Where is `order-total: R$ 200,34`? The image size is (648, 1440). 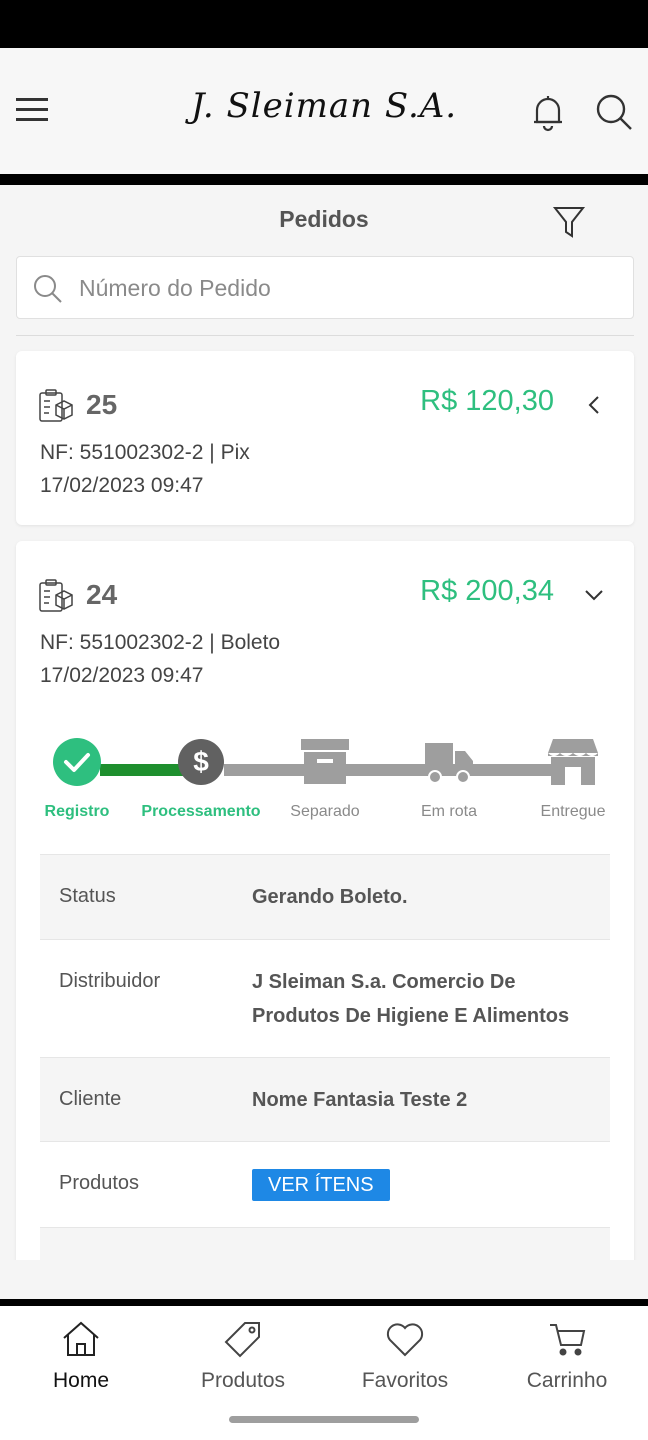 order-total: R$ 200,34 is located at coordinates (487, 591).